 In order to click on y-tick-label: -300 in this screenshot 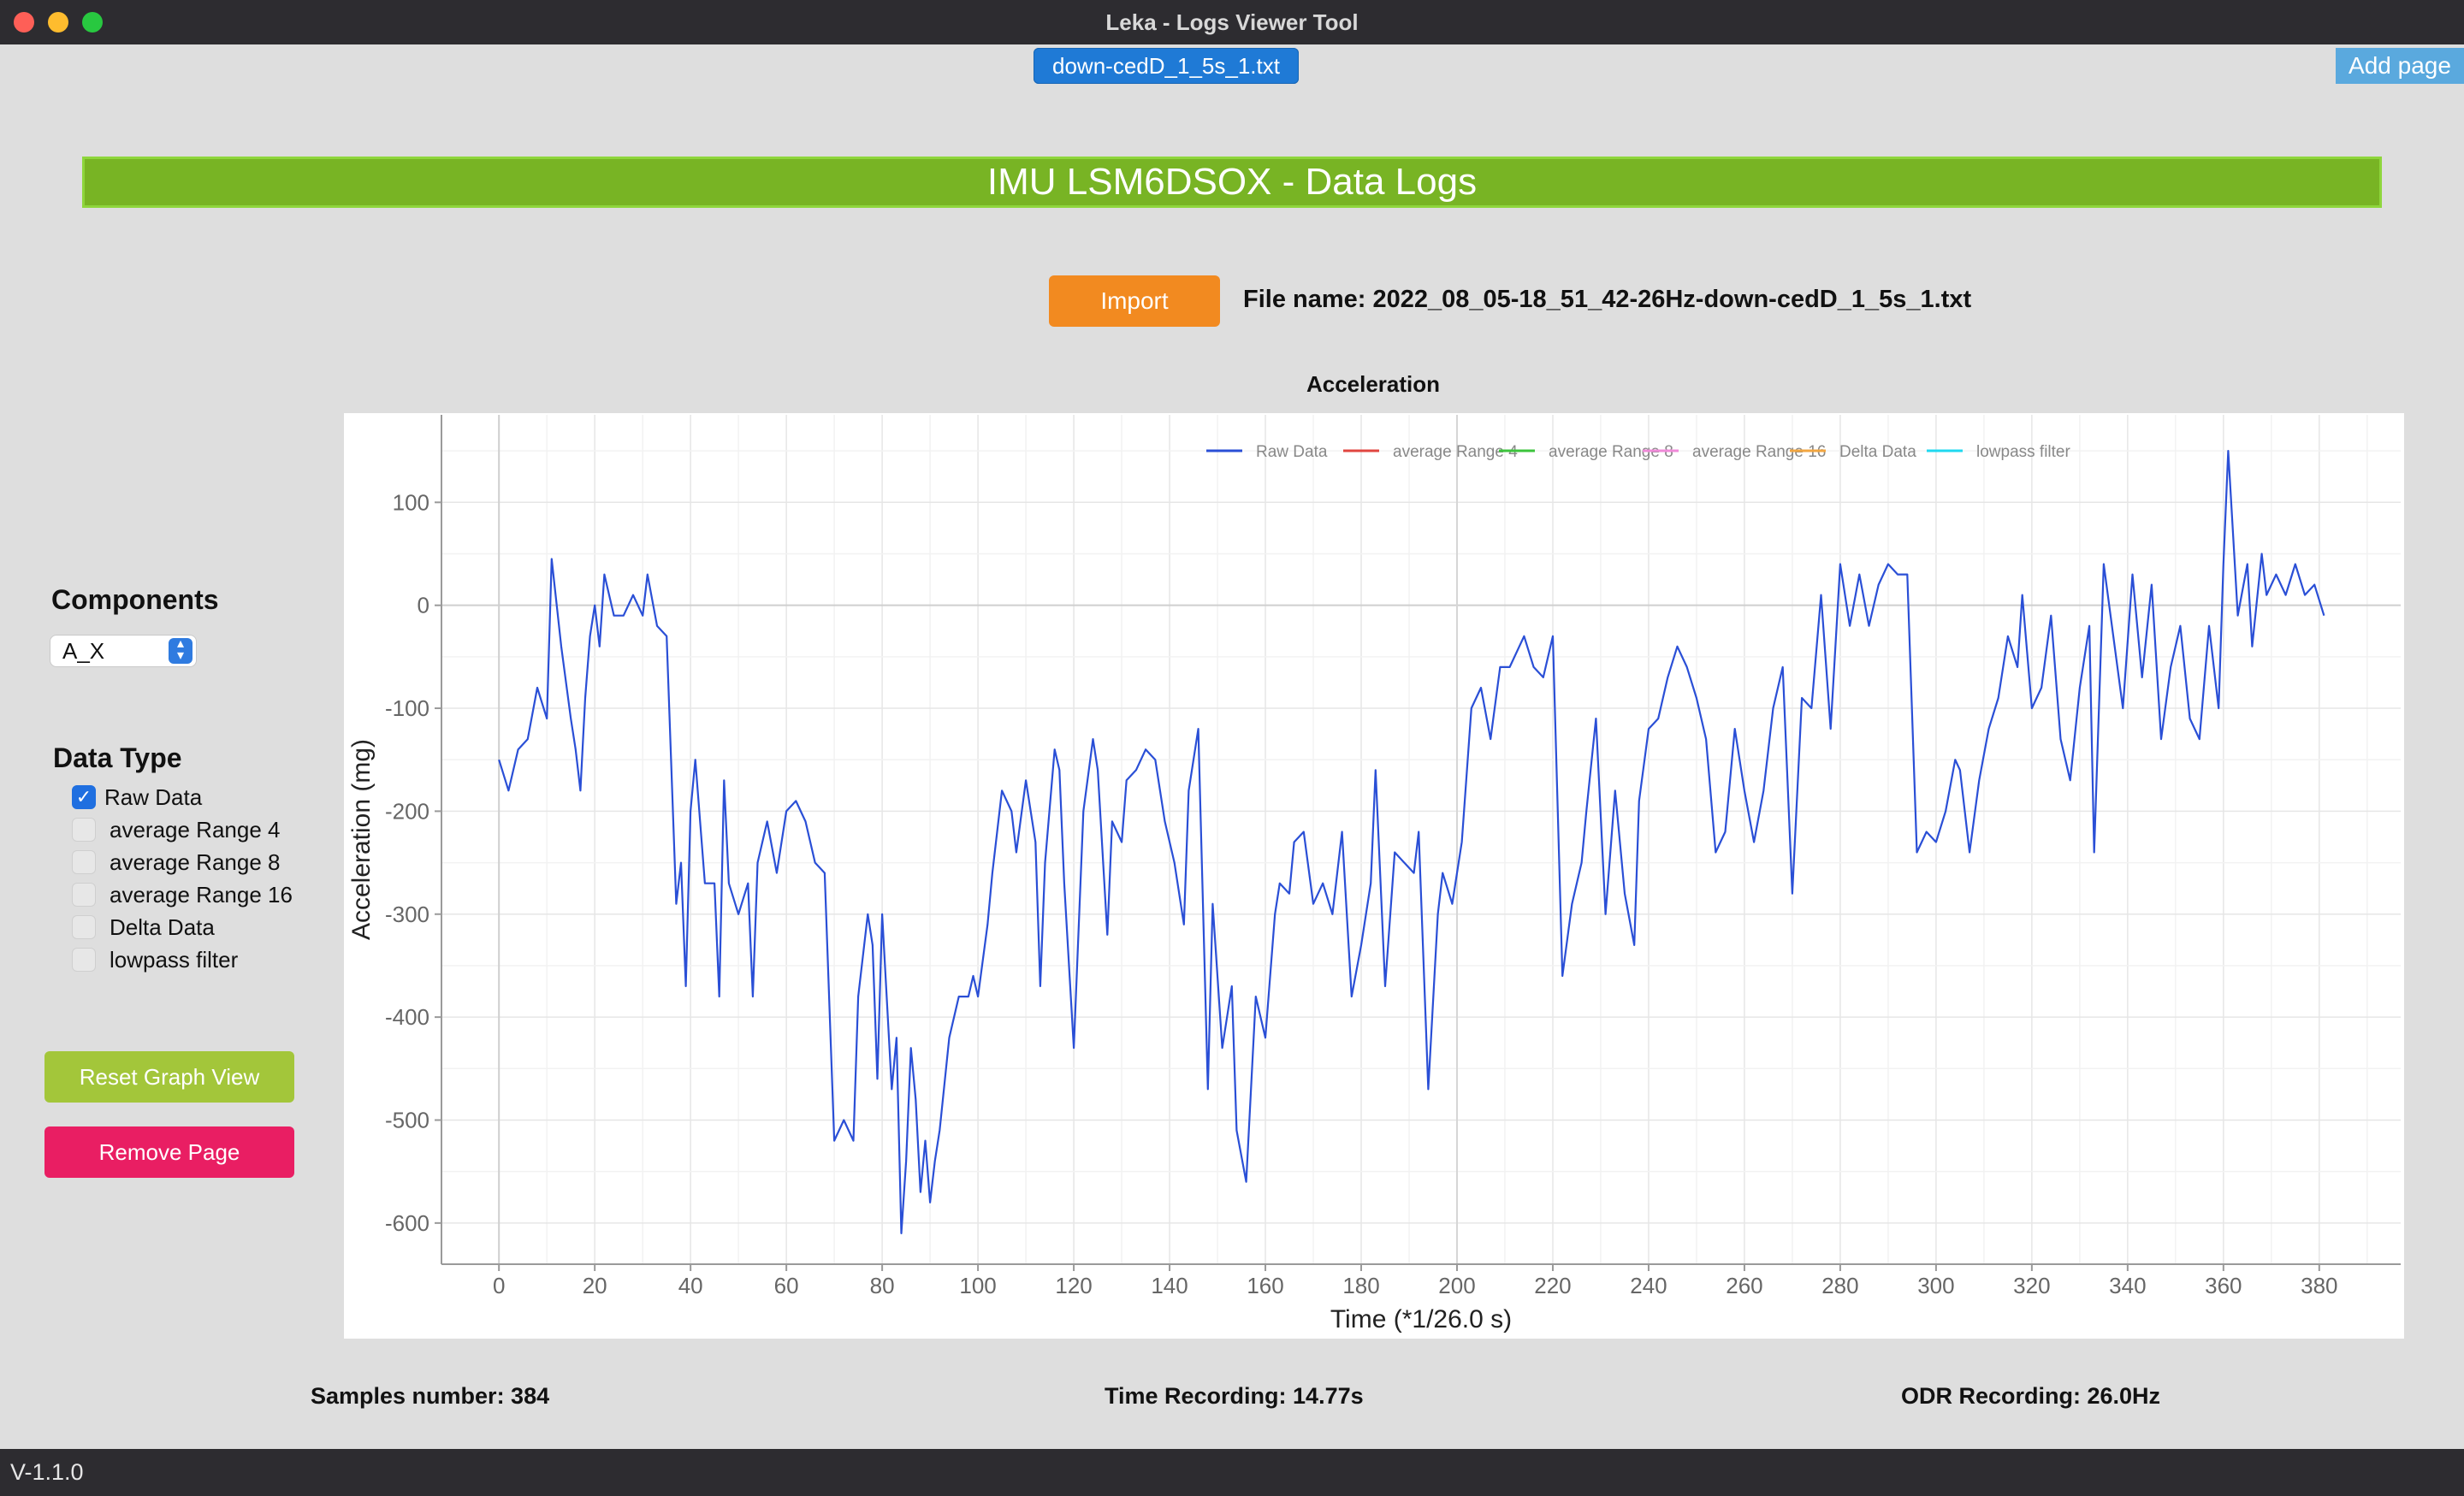, I will do `click(407, 915)`.